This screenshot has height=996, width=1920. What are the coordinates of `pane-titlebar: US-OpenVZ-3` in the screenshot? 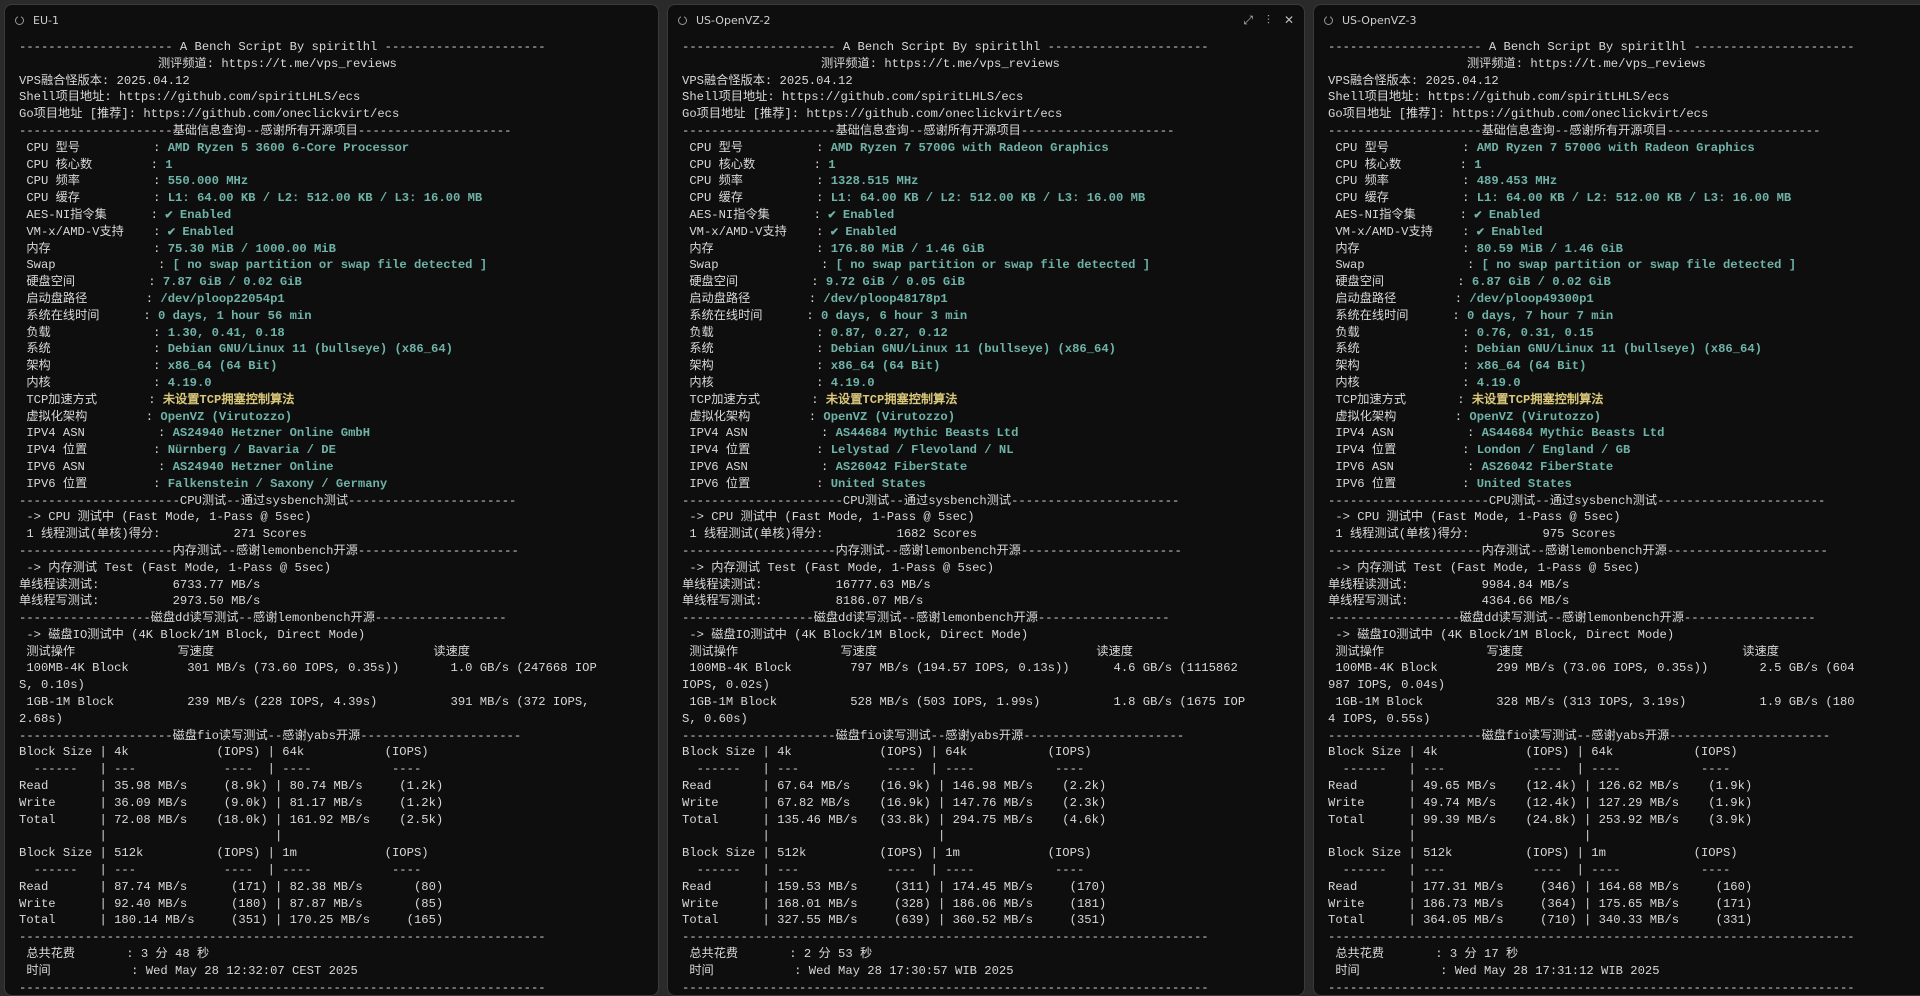 It's located at (1617, 20).